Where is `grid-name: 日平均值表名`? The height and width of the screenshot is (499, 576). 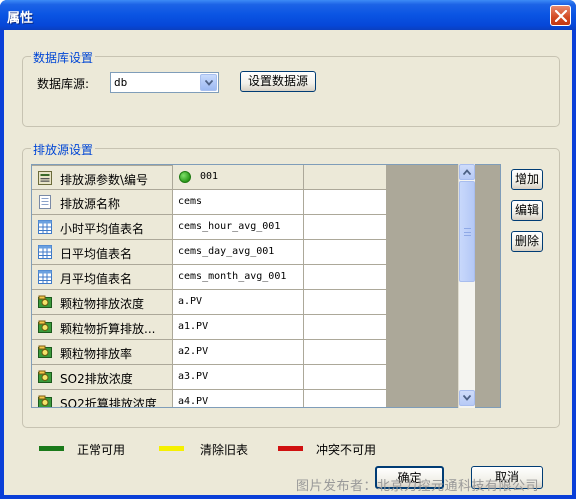
grid-name: 日平均值表名 is located at coordinates (96, 254).